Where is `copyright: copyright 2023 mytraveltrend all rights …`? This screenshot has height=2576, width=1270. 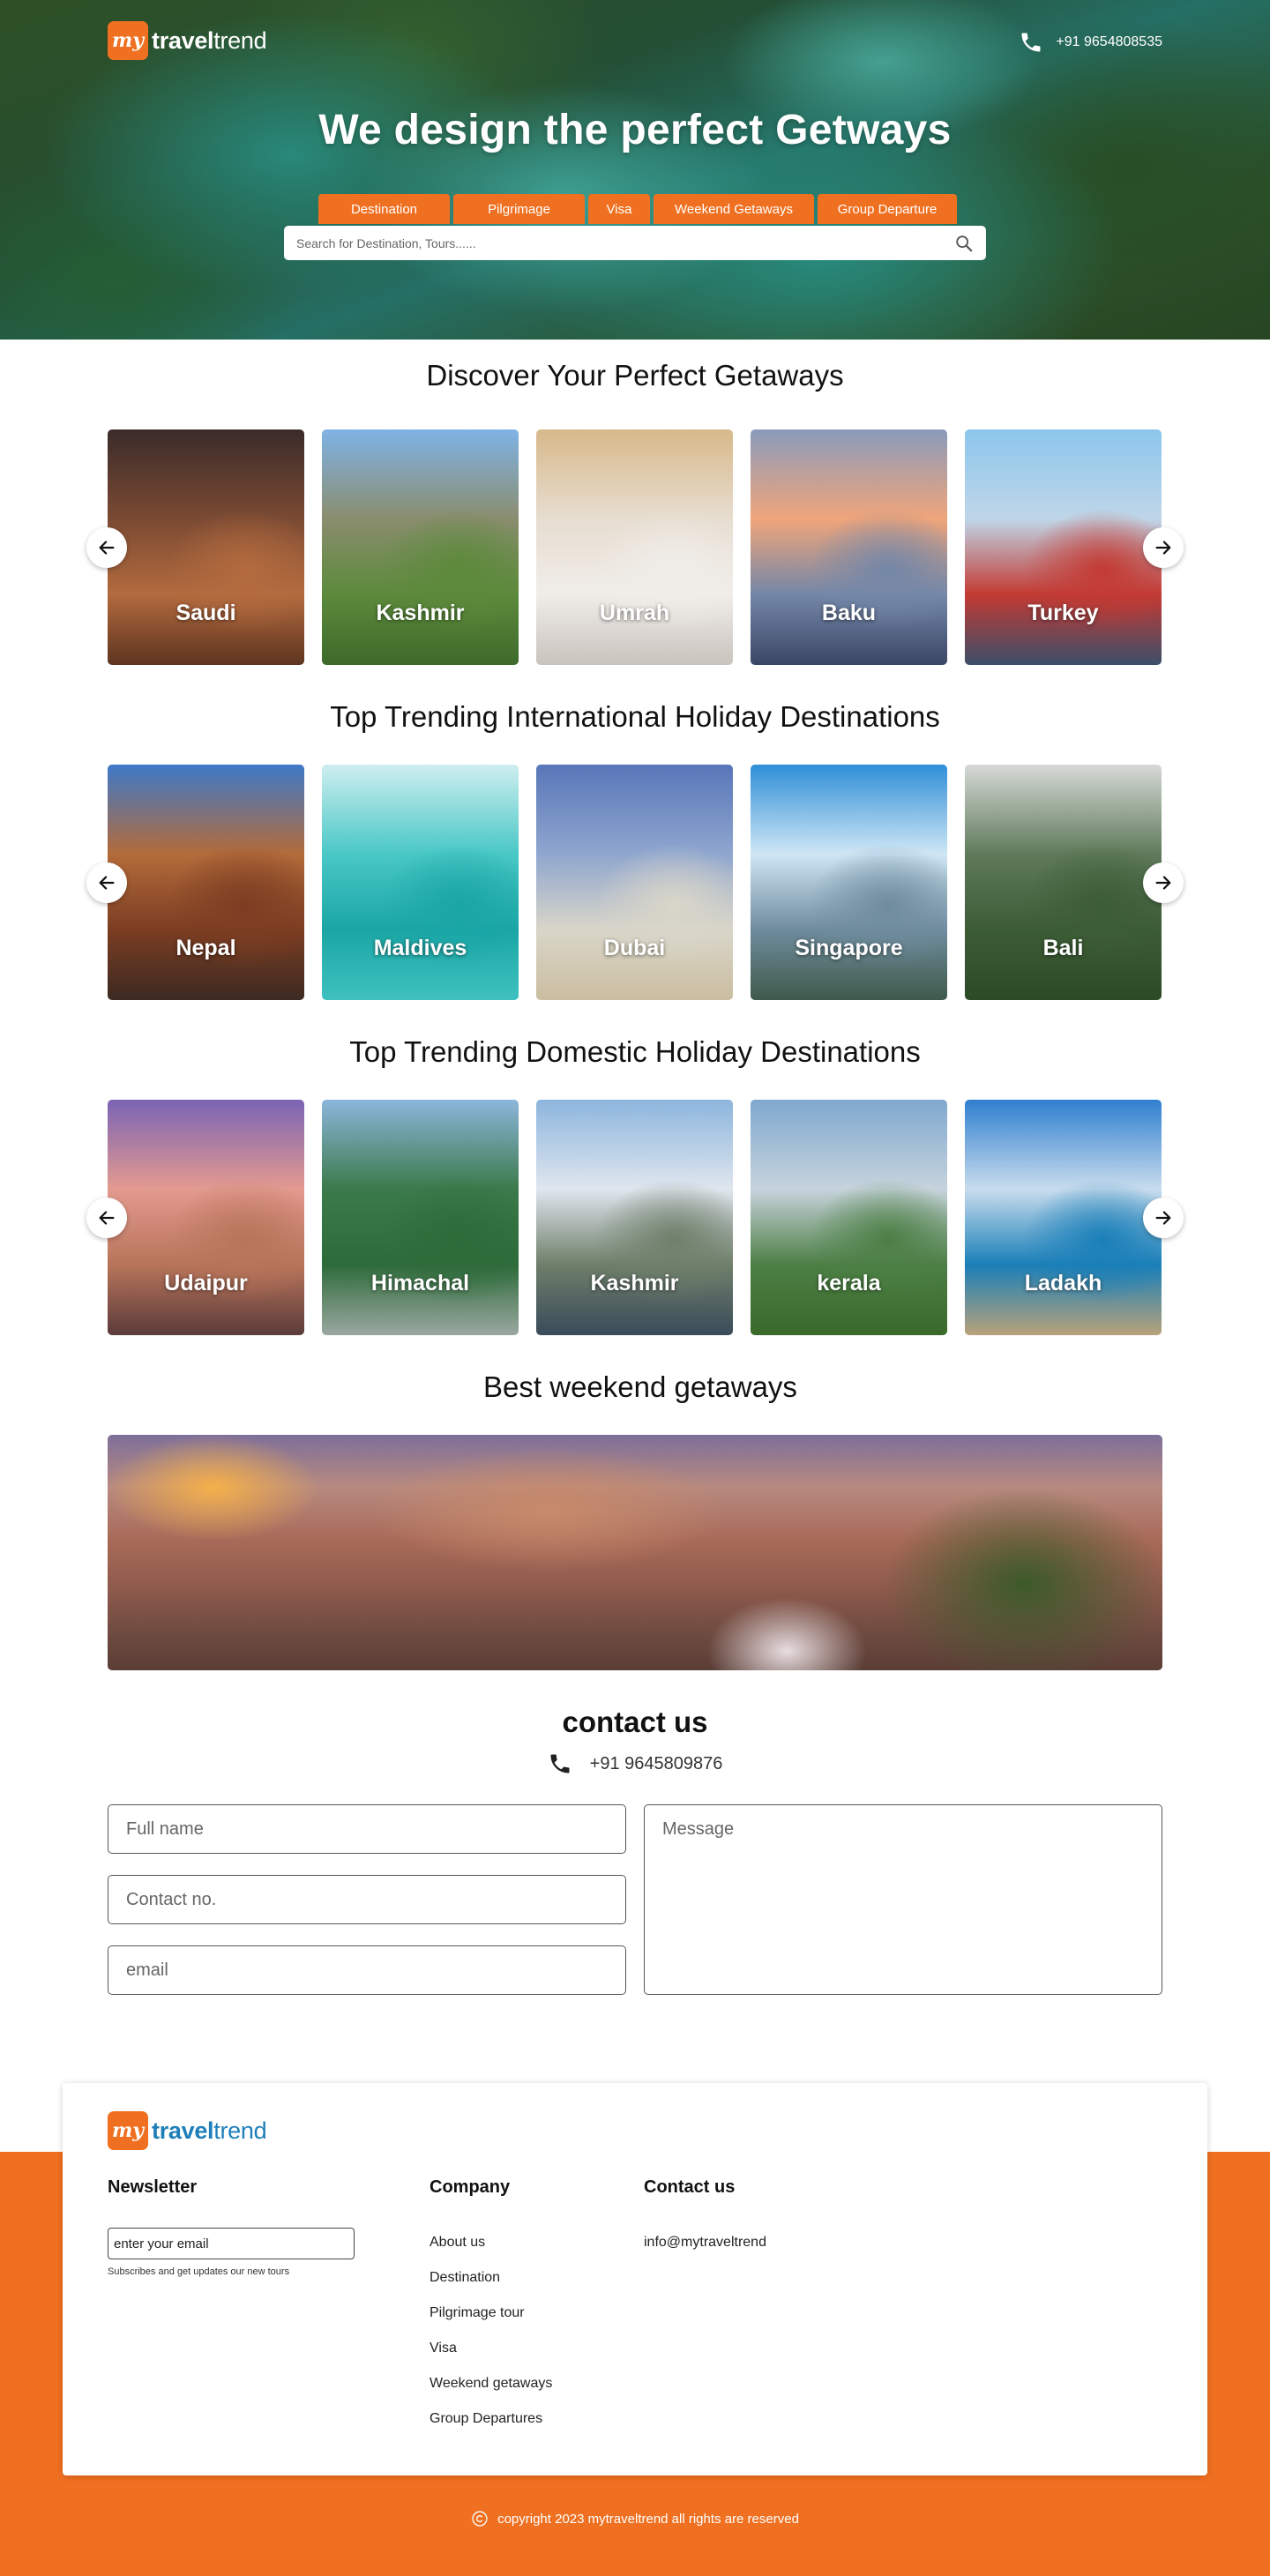 copyright: copyright 2023 mytraveltrend all rights … is located at coordinates (635, 2518).